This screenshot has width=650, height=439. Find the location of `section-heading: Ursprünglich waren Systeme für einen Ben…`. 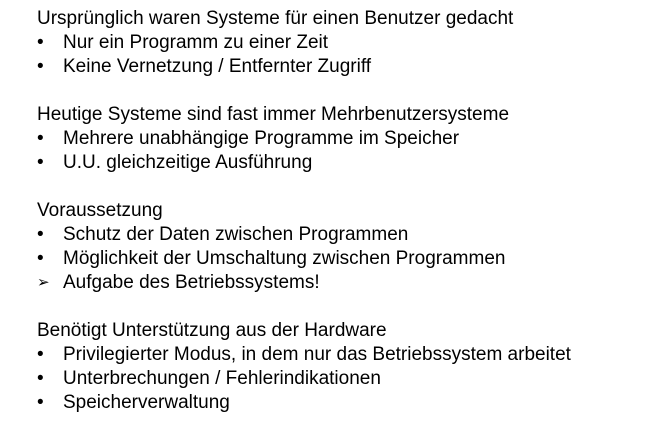

section-heading: Ursprünglich waren Systeme für einen Ben… is located at coordinates (275, 18).